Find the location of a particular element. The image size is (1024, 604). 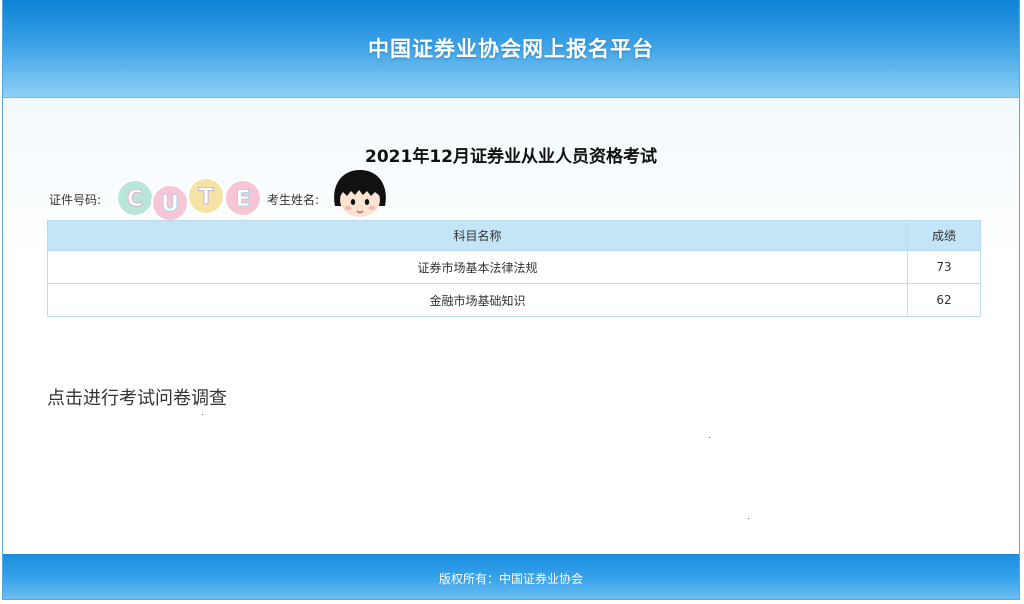

score-column-header: 成绩 is located at coordinates (944, 235).